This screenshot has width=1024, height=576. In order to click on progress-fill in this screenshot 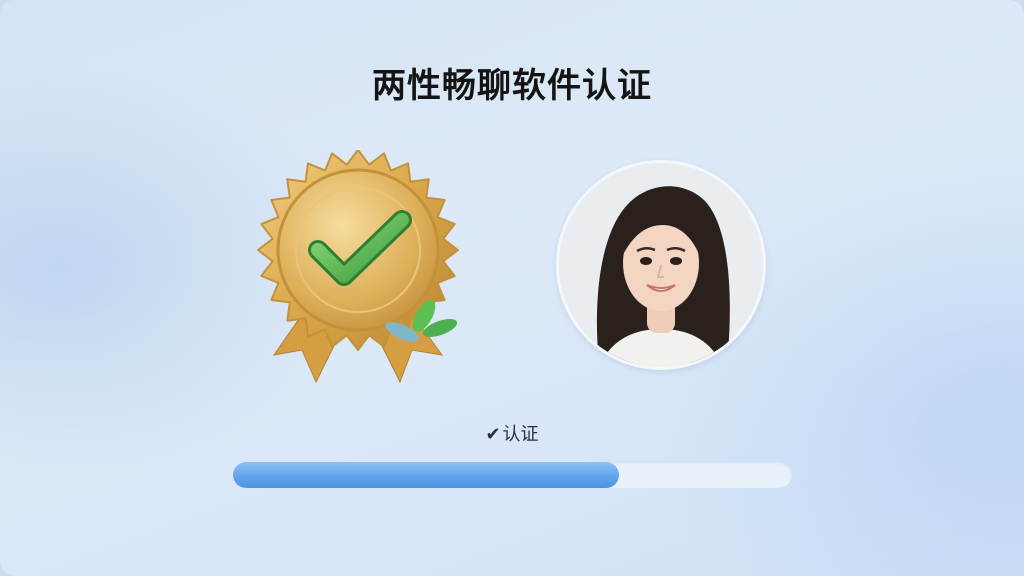, I will do `click(426, 475)`.